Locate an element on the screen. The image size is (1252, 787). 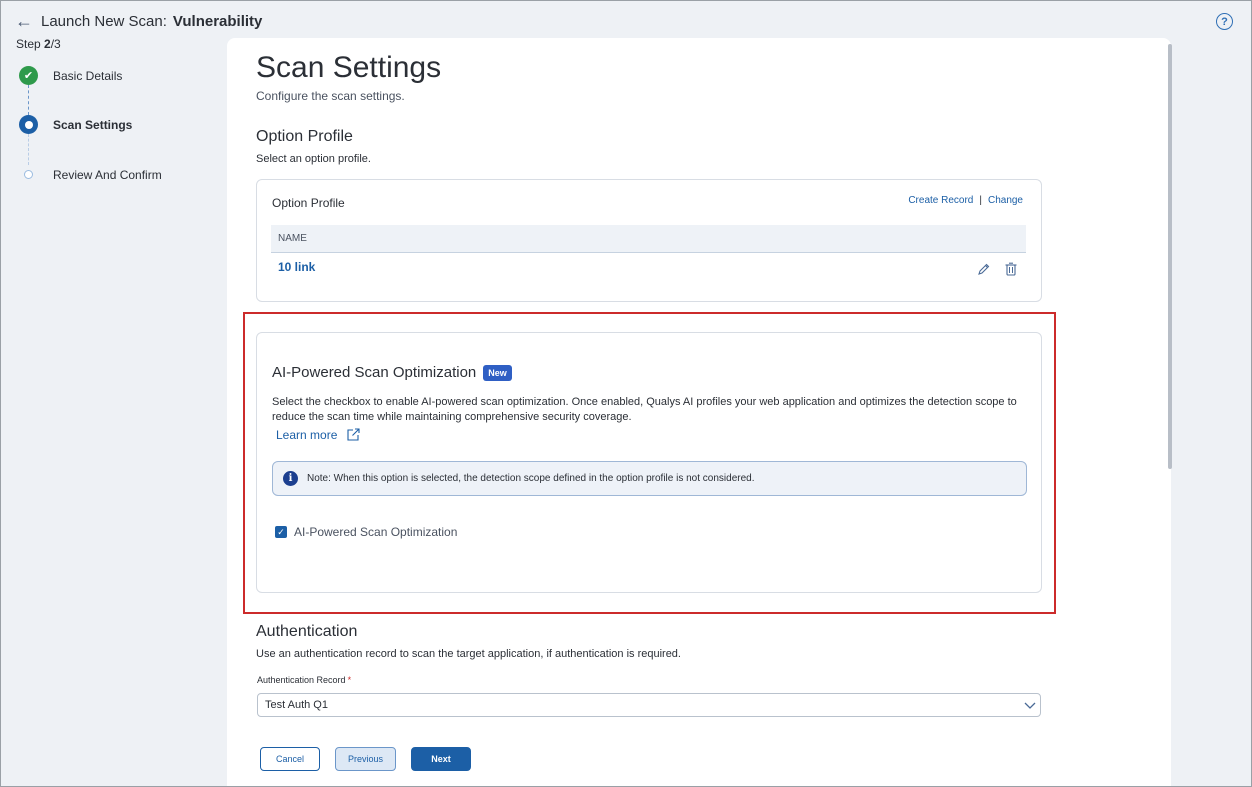
step-label: Review And Confirm is located at coordinates (107, 174).